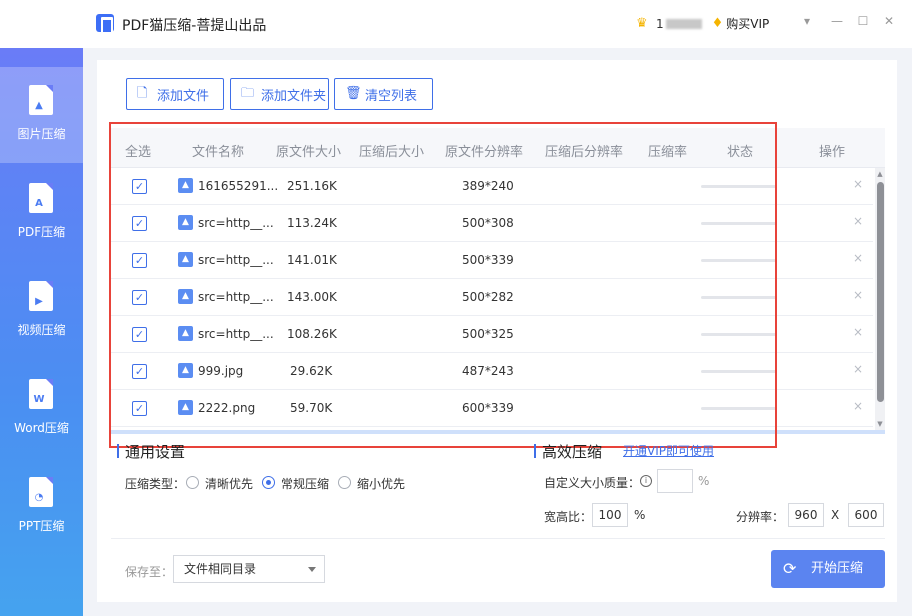 Image resolution: width=912 pixels, height=616 pixels. I want to click on table-row: ✓ ▲ 2222.png 59.70K 600*339 ×, so click(492, 408).